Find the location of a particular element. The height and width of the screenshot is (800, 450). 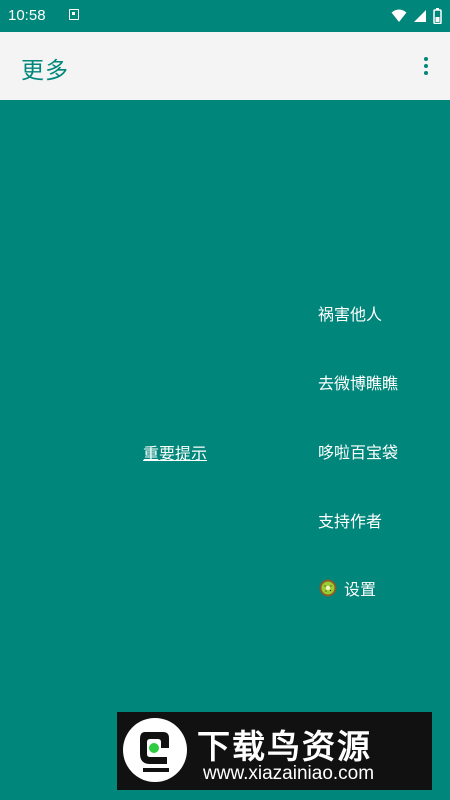

menu-item-weibo: 去微博瞧瞧 is located at coordinates (358, 382).